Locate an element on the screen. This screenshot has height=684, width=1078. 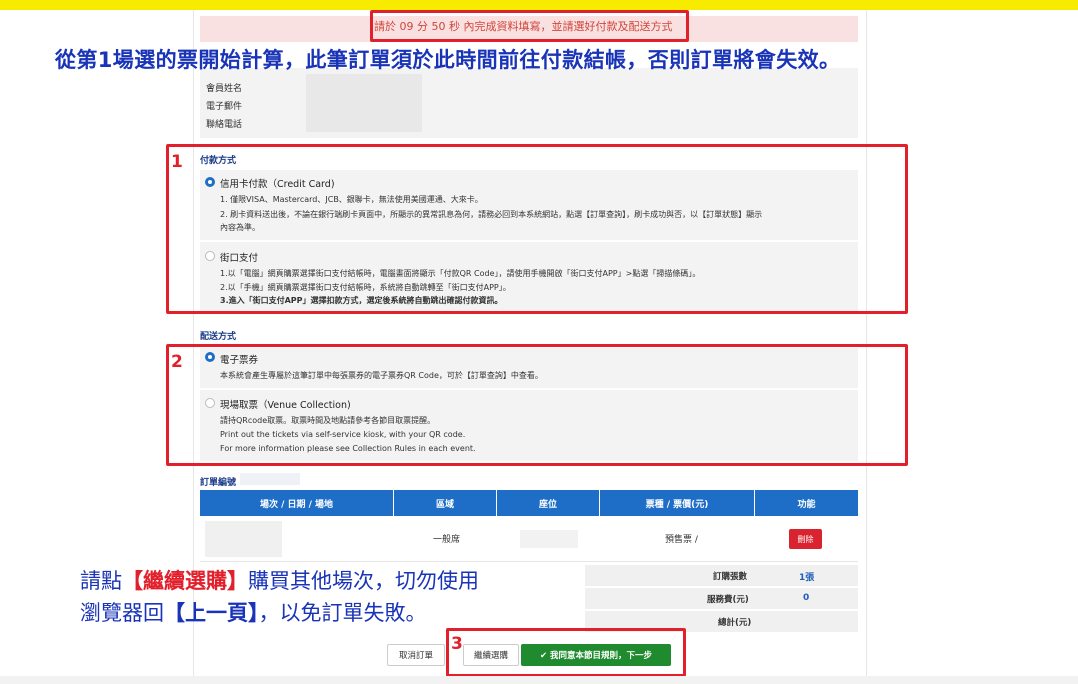
top-yellow-bar is located at coordinates (539, 5).